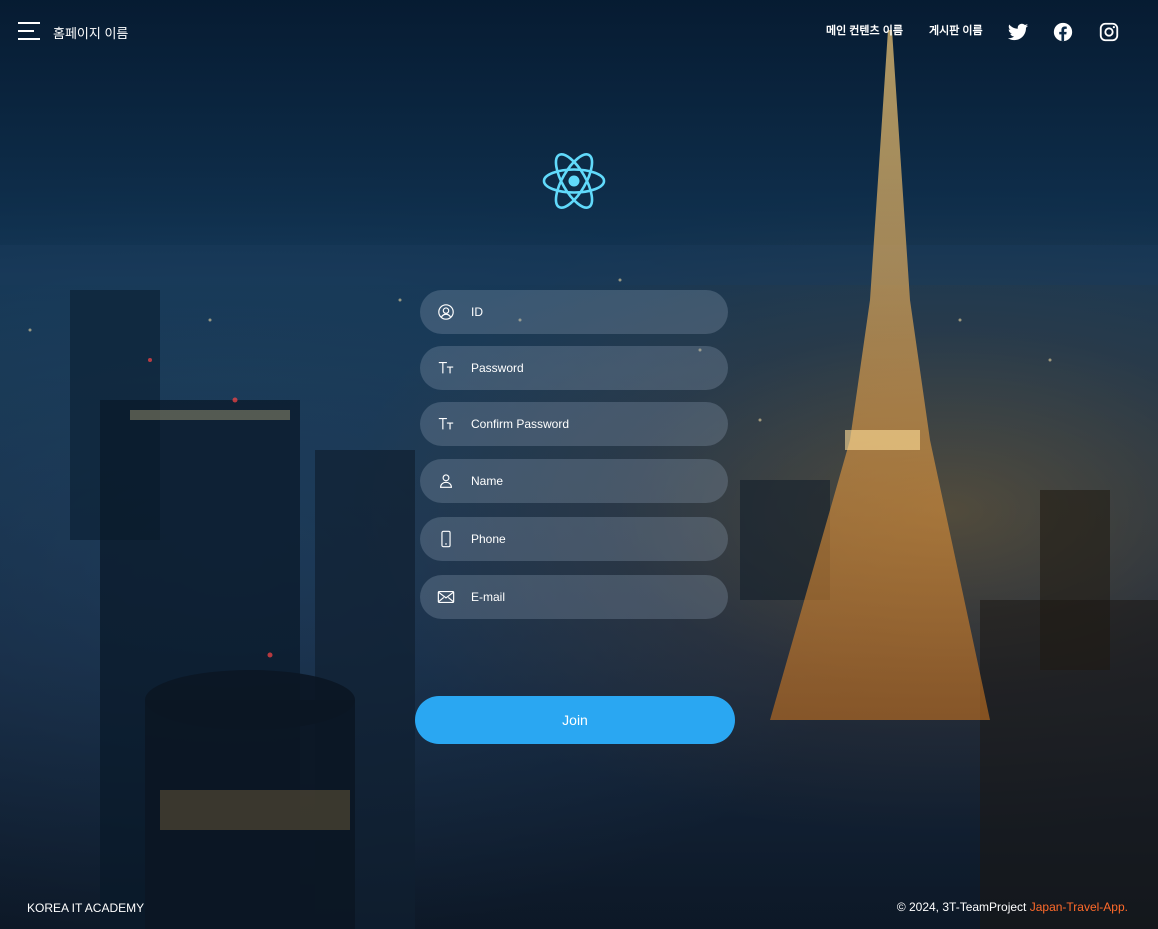  Describe the element at coordinates (574, 312) in the screenshot. I see `id-field: ID` at that location.